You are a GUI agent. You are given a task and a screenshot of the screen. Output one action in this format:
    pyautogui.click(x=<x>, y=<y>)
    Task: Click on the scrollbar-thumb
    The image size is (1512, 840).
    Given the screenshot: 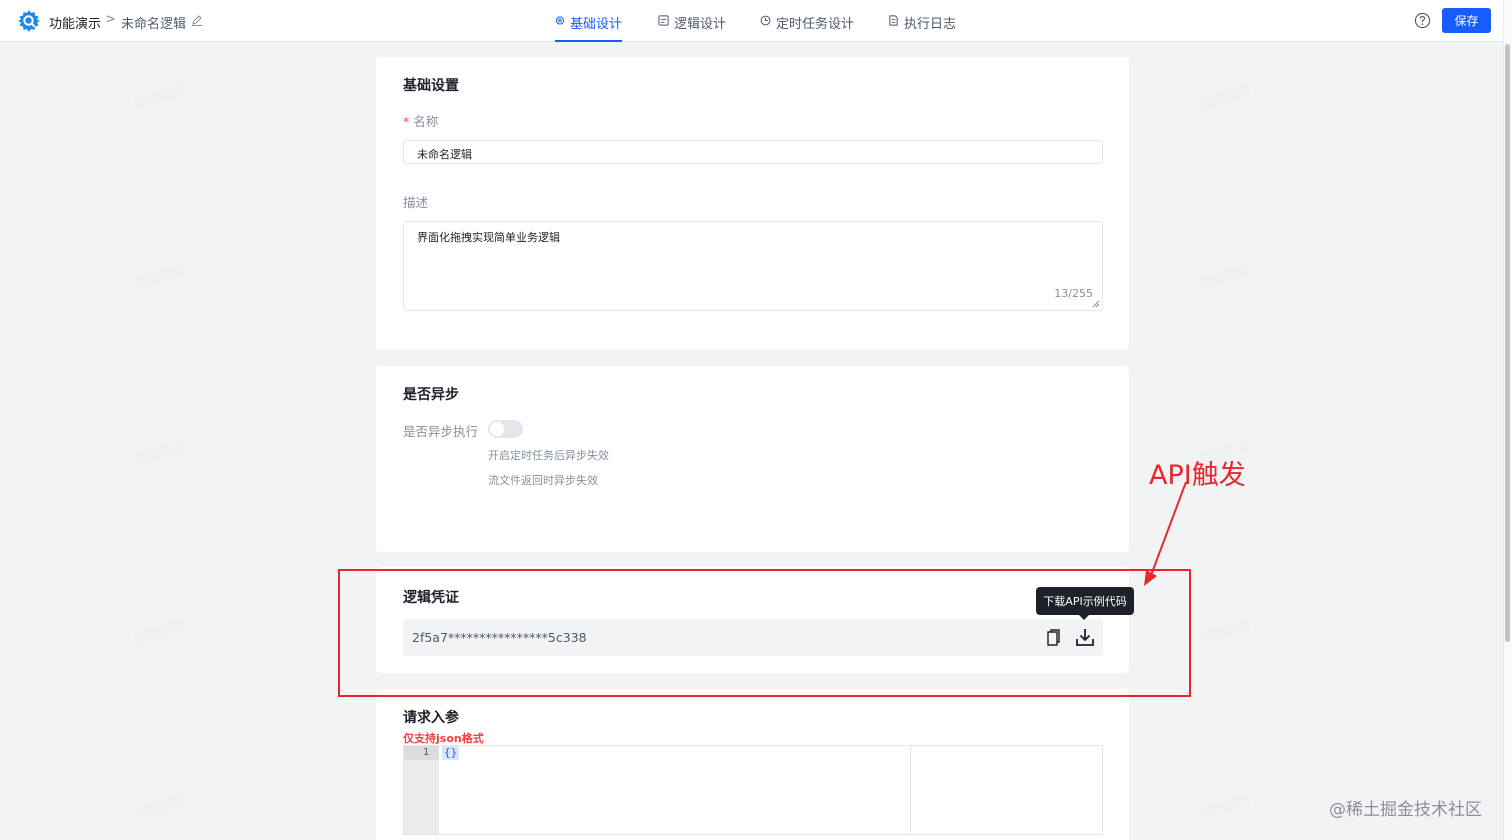 What is the action you would take?
    pyautogui.click(x=1507, y=343)
    